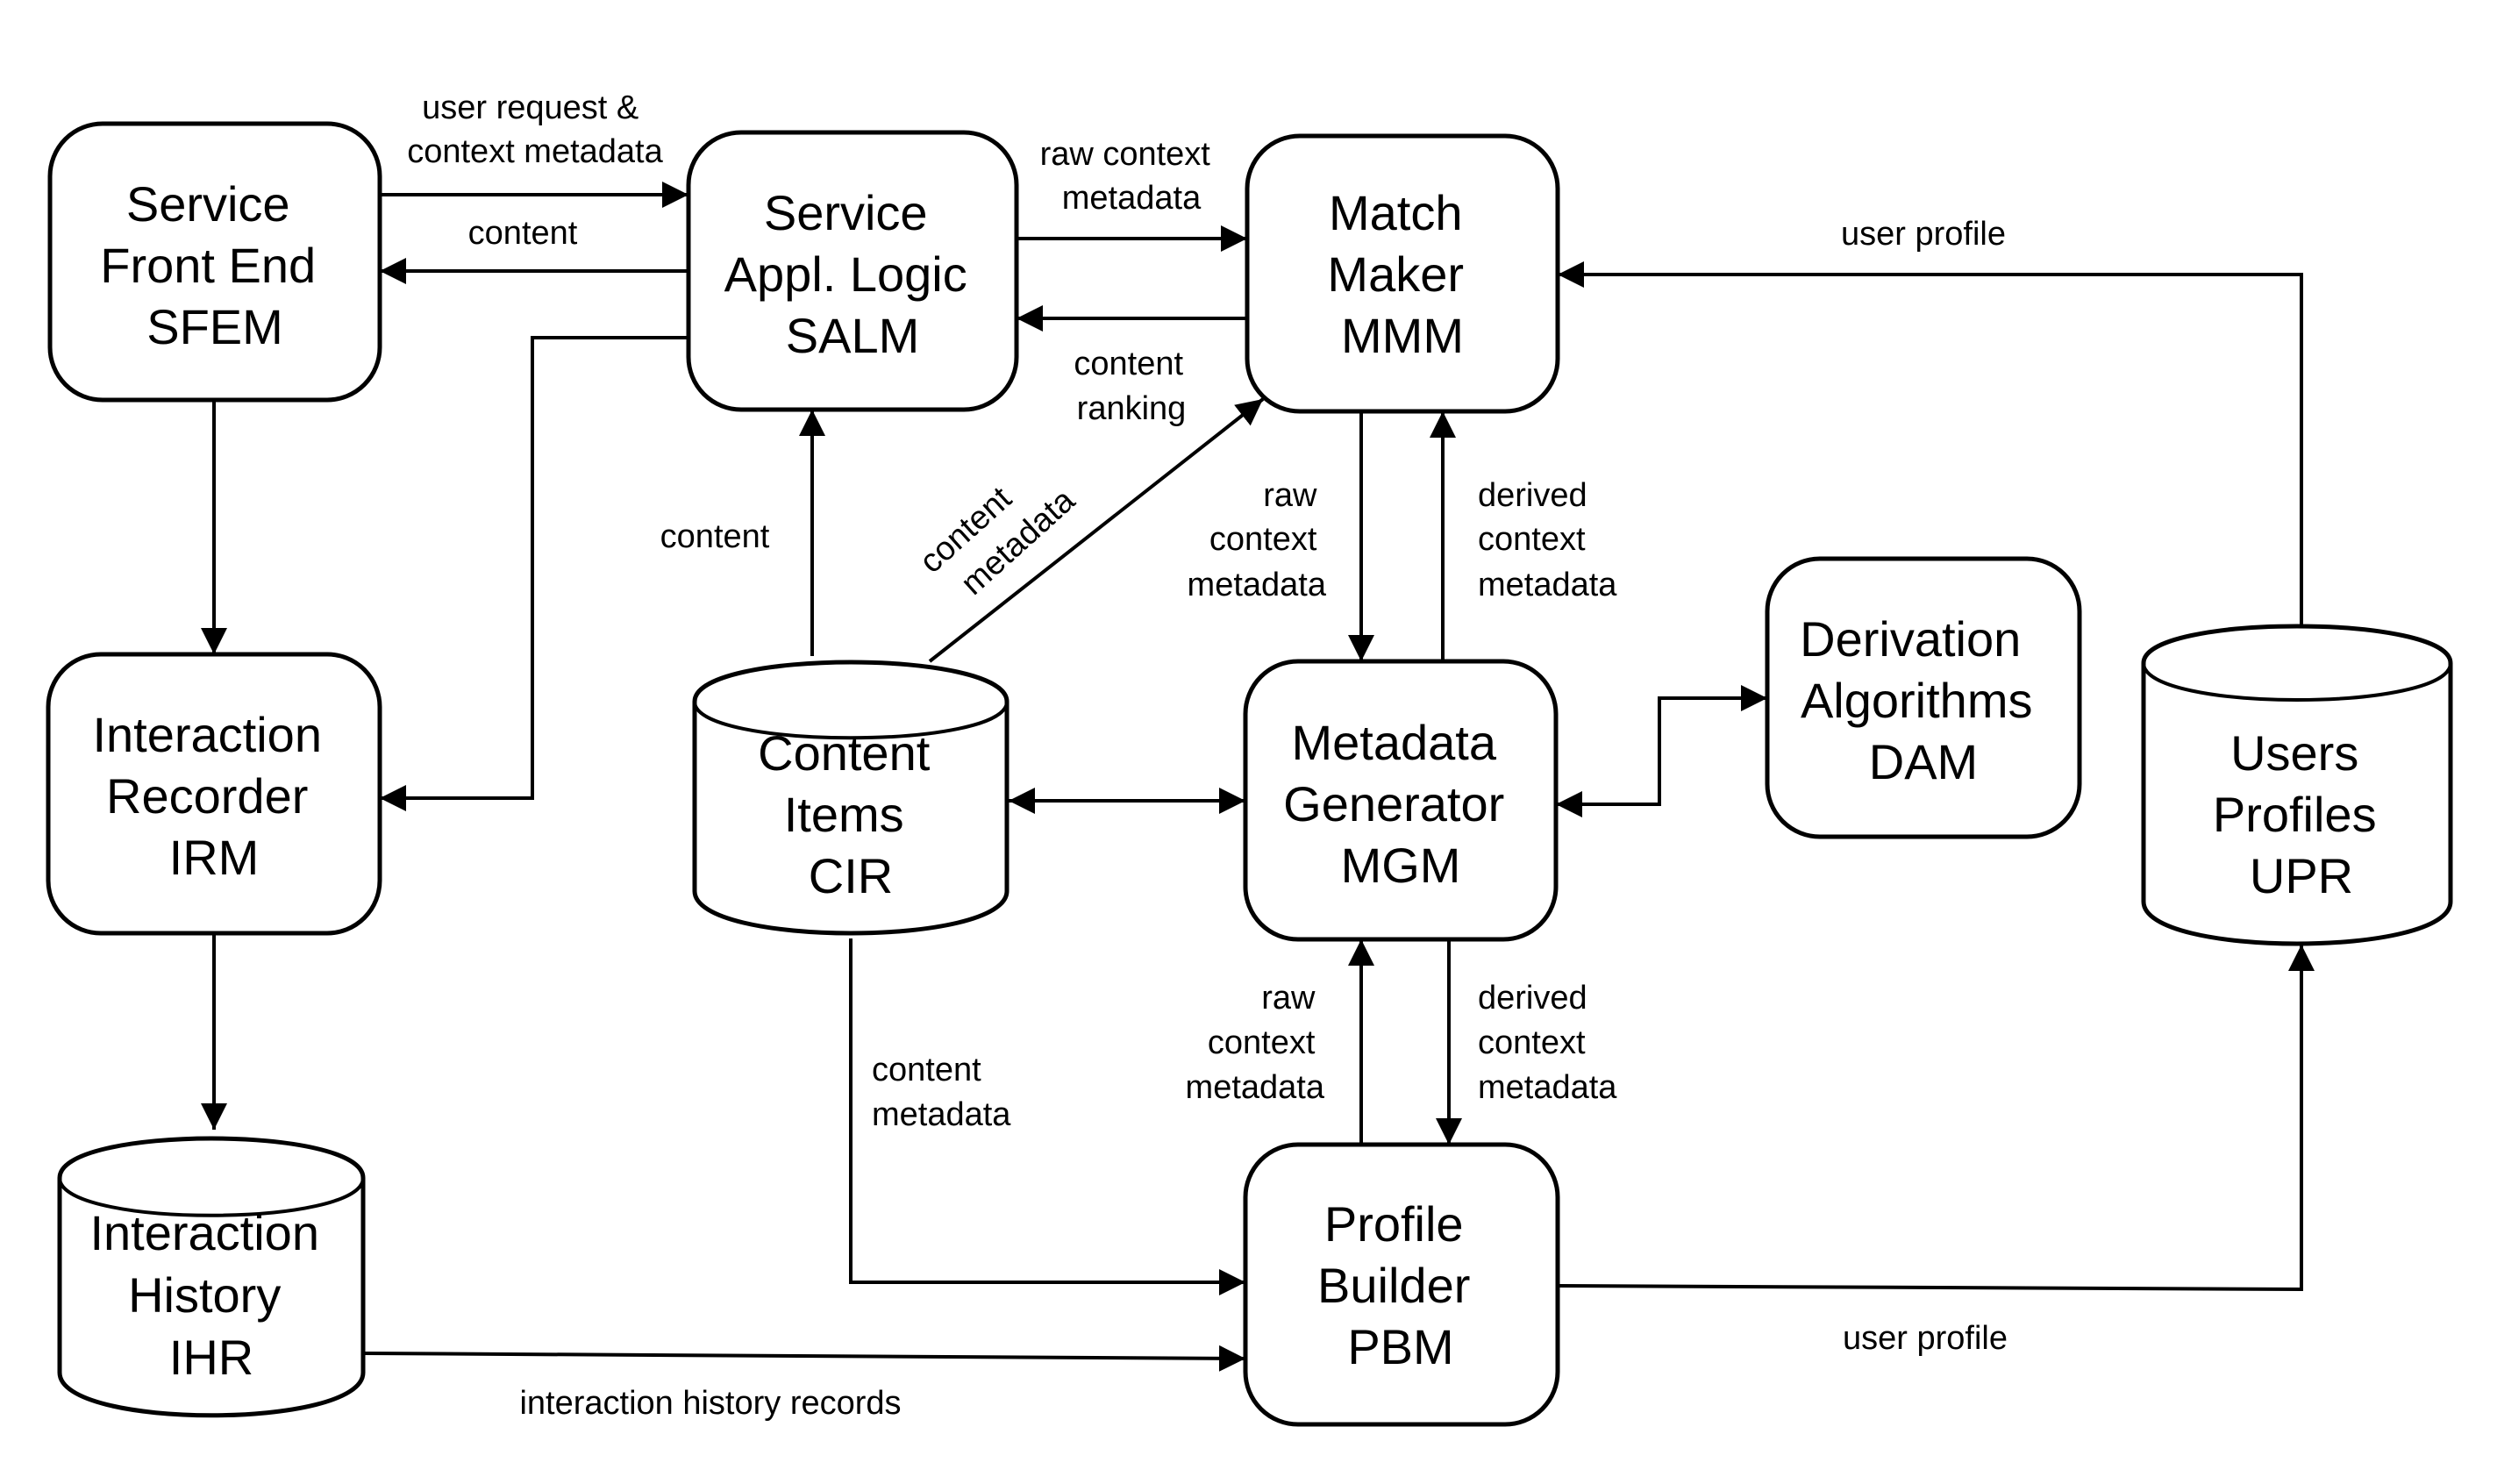 The image size is (2497, 1484). I want to click on label-ihr-pbm-records: interaction history records, so click(710, 1403).